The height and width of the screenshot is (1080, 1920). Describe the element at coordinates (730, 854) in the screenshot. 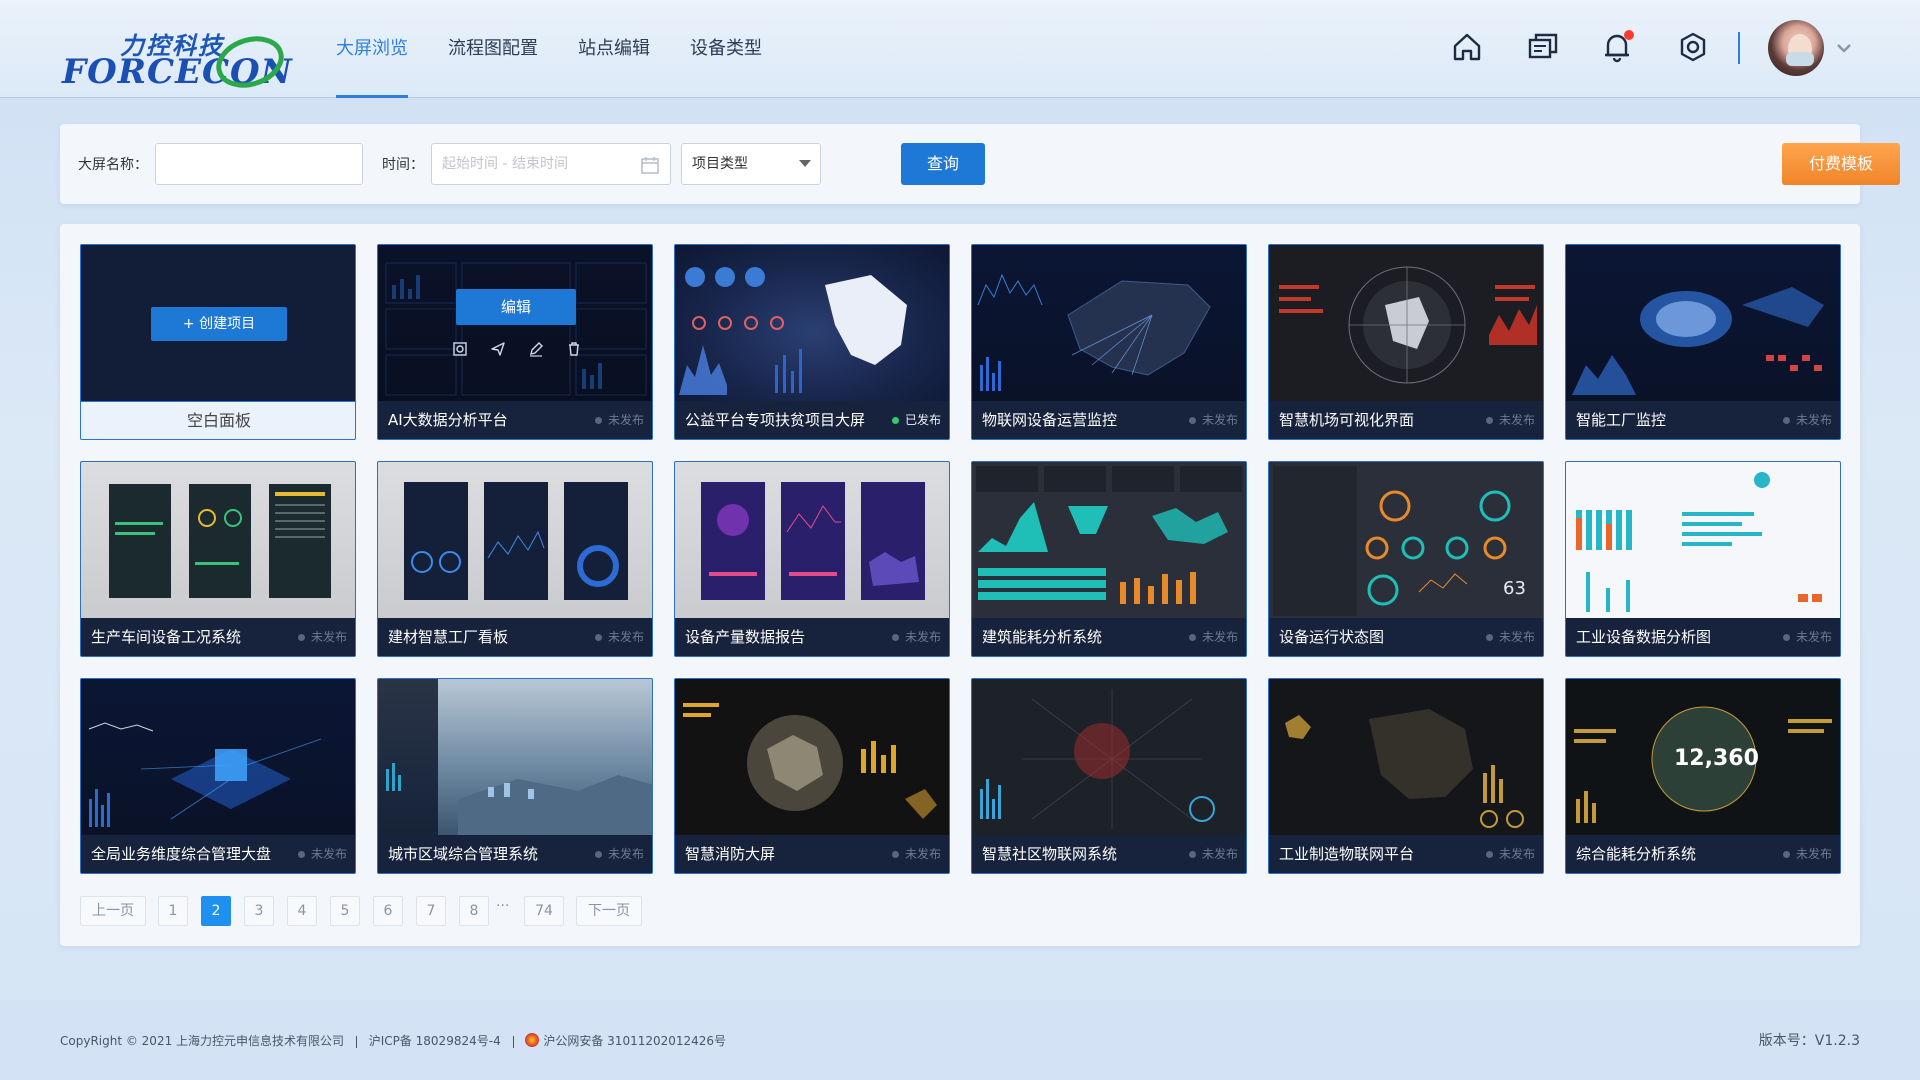

I see `project-title-text: 智慧消防大屏` at that location.